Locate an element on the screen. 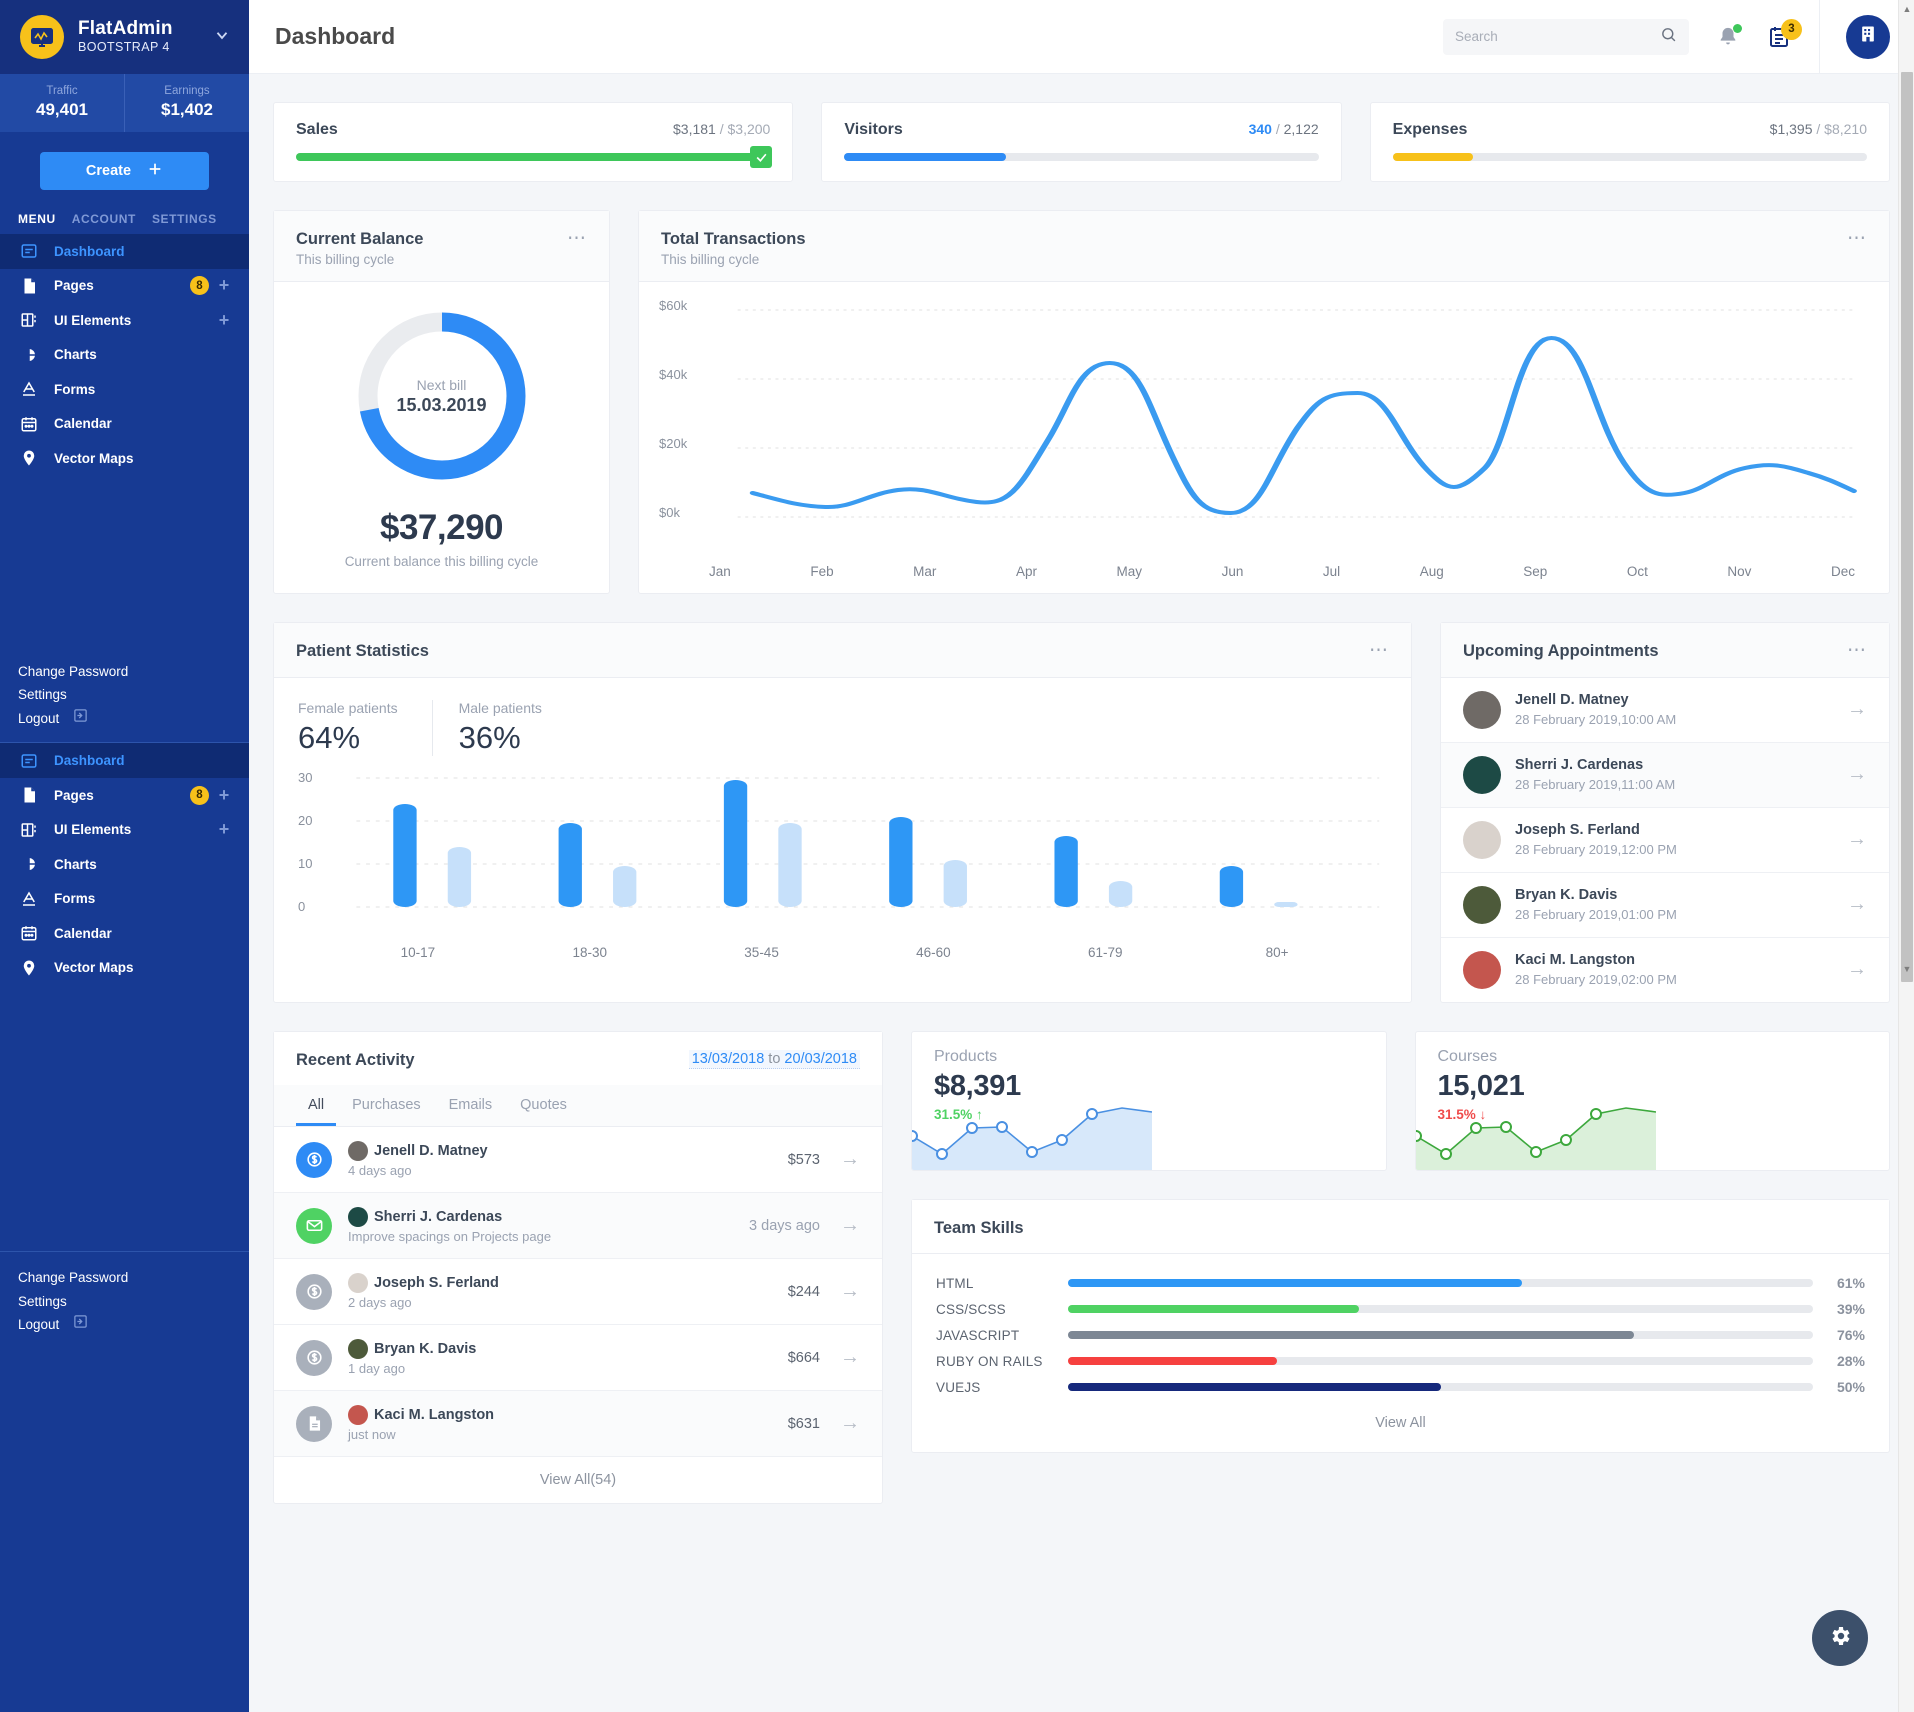 The image size is (1914, 1712). view-all-activity-button: View All(54) is located at coordinates (578, 1480).